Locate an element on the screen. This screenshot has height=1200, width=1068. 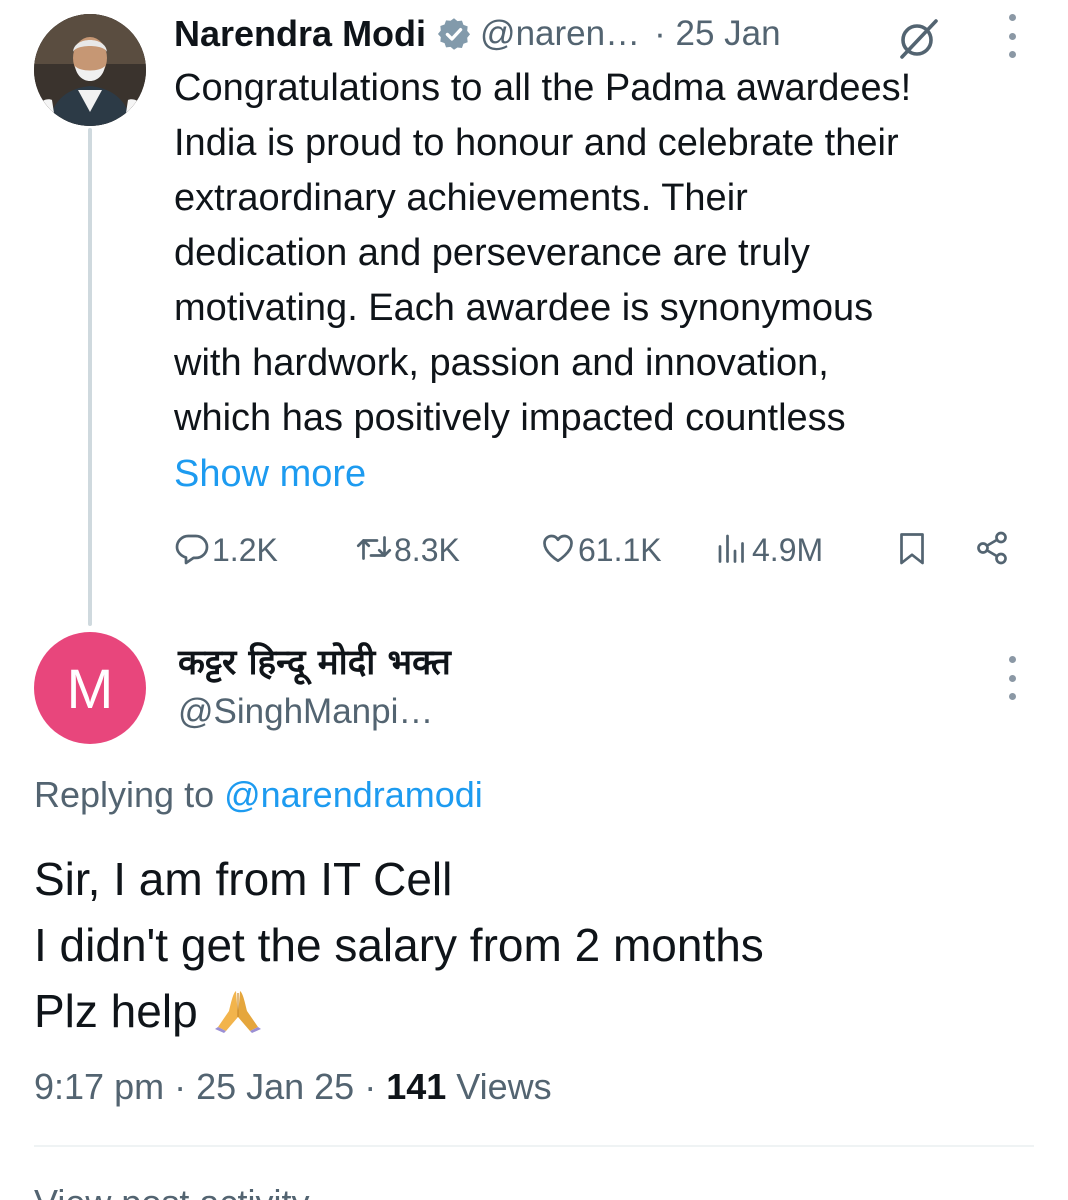
divider is located at coordinates (534, 1146).